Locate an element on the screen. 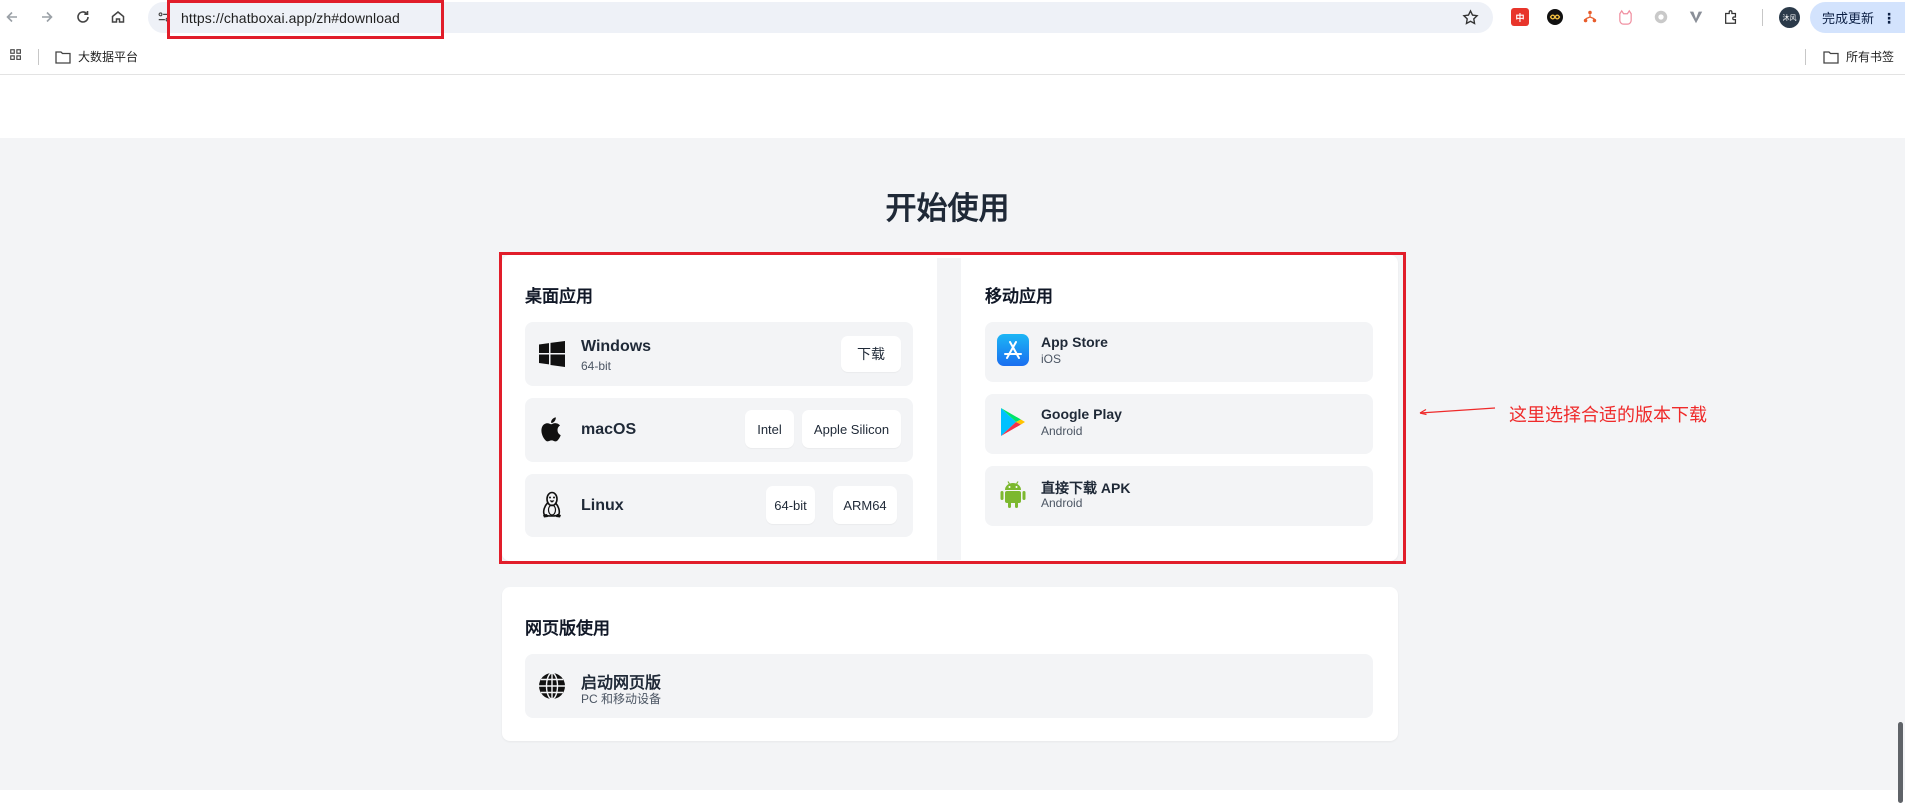 Image resolution: width=1905 pixels, height=803 pixels. page-scrollbar is located at coordinates (1900, 762).